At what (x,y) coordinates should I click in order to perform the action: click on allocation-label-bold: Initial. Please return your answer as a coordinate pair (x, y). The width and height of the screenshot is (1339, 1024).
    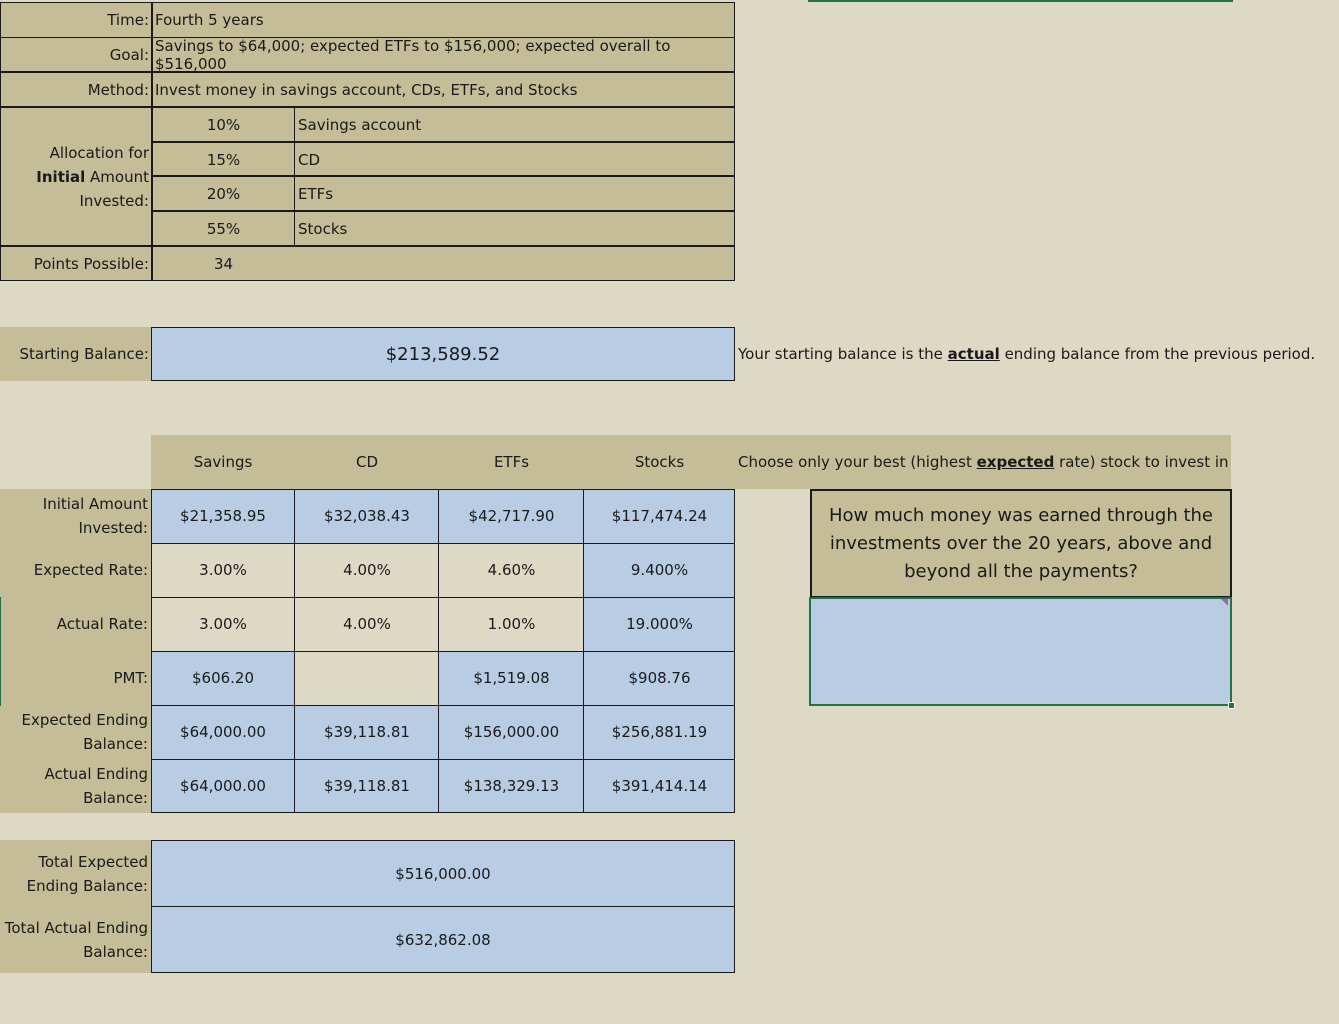
    Looking at the image, I should click on (61, 176).